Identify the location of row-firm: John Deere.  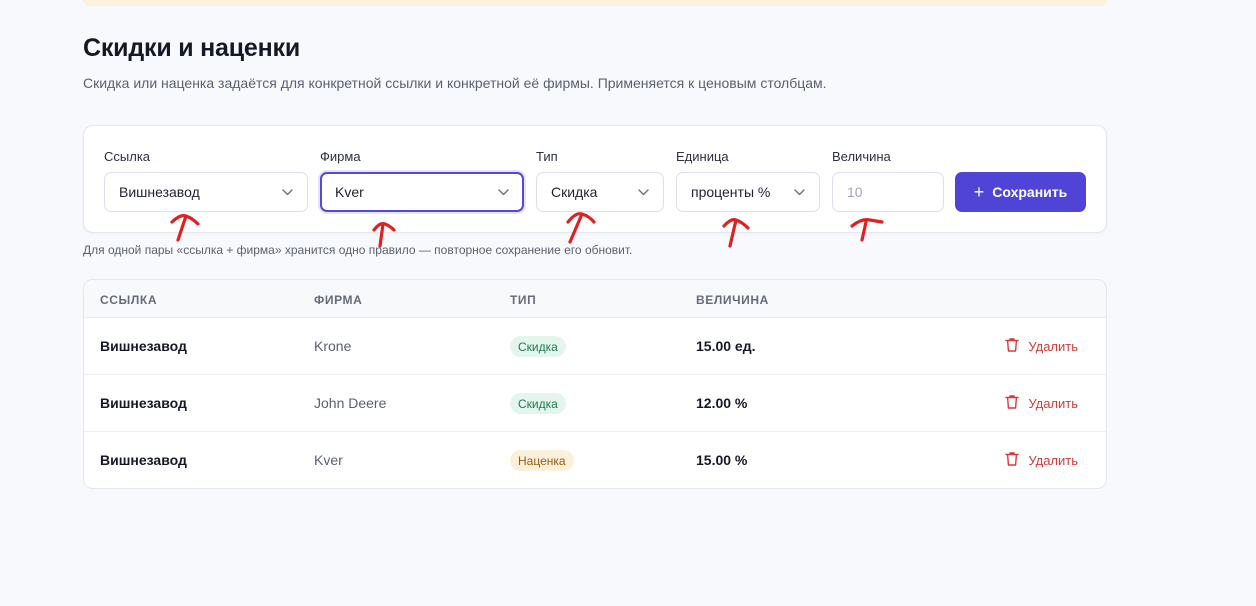
(350, 403).